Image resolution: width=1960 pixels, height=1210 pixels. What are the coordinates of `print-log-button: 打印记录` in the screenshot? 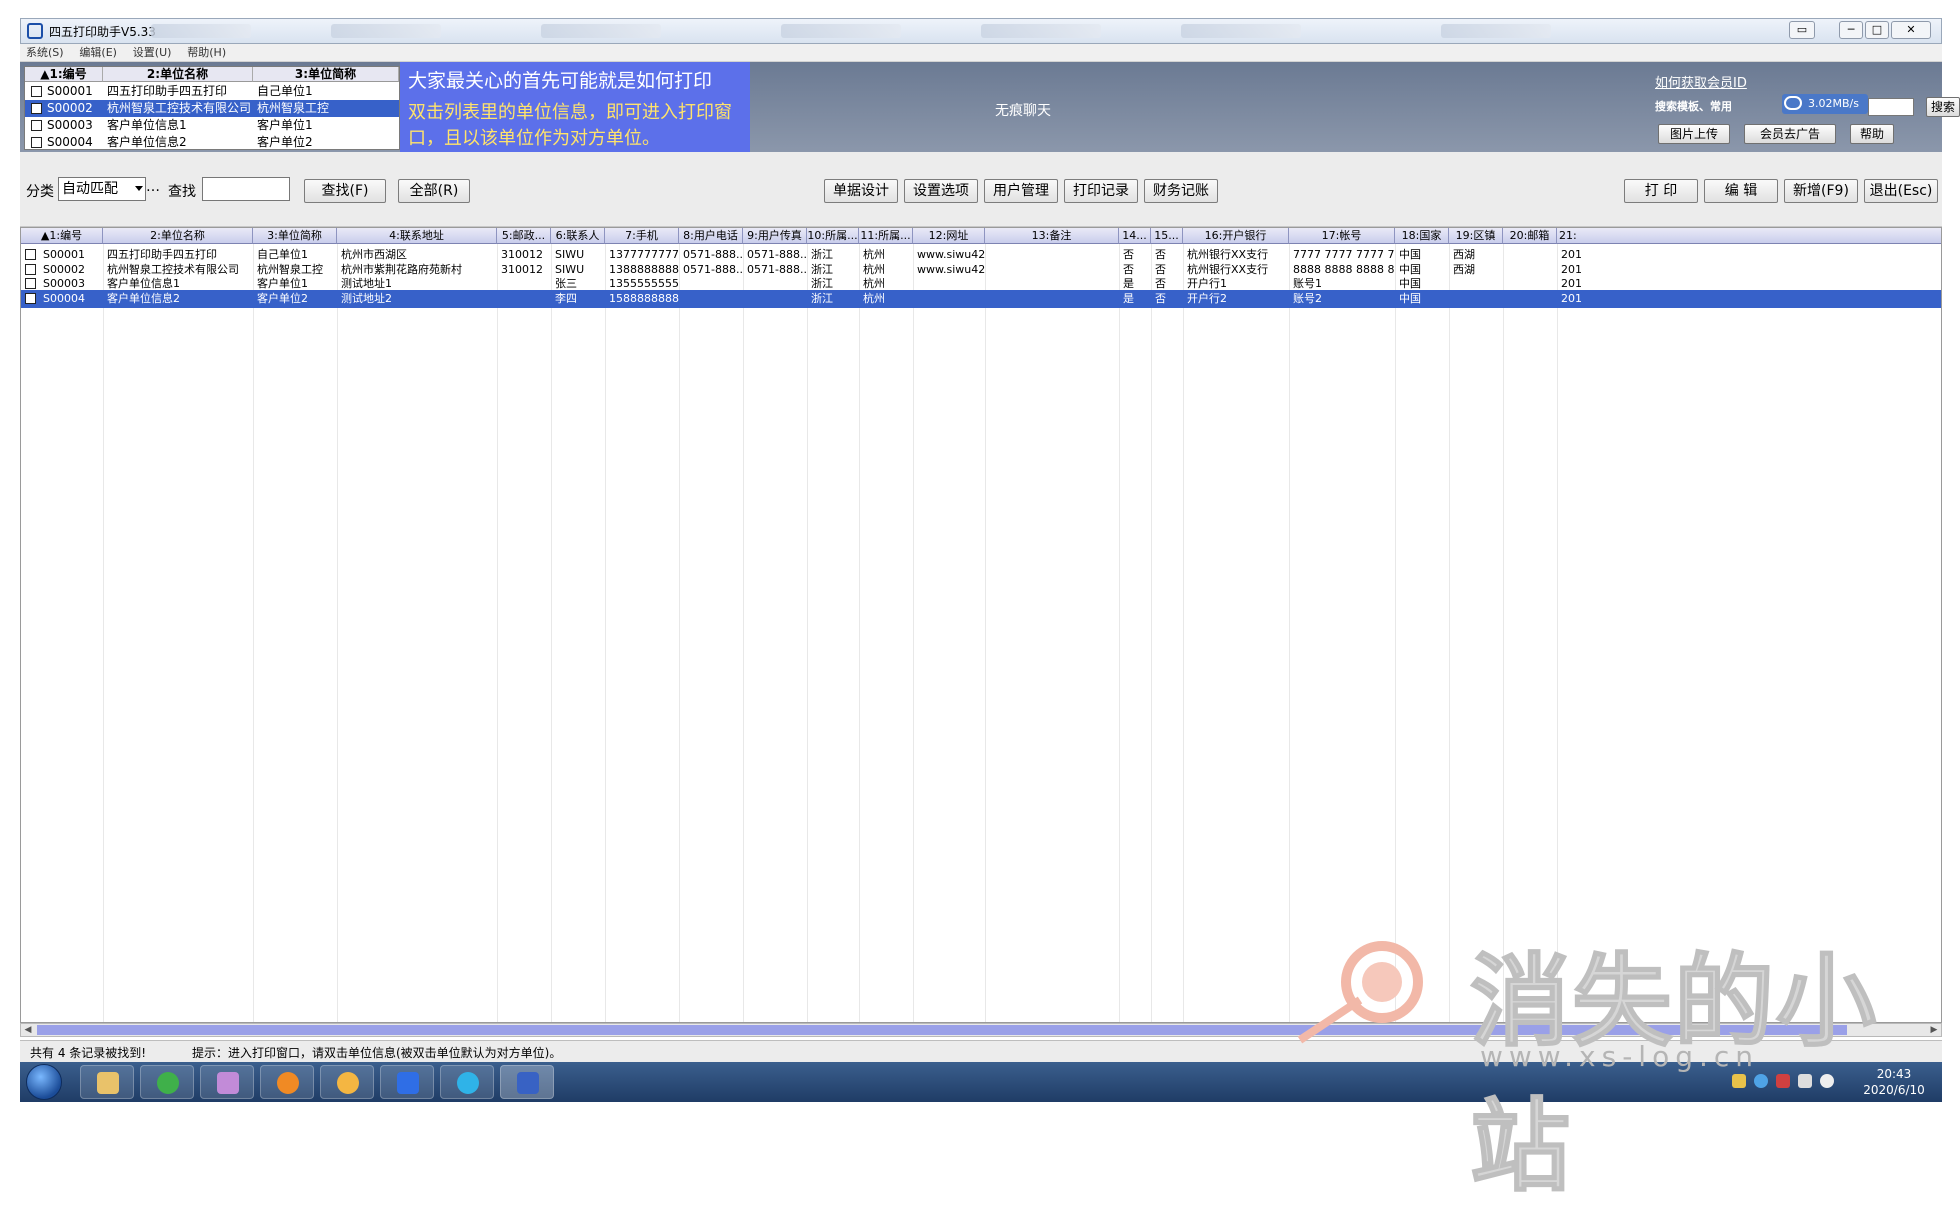 It's located at (1101, 191).